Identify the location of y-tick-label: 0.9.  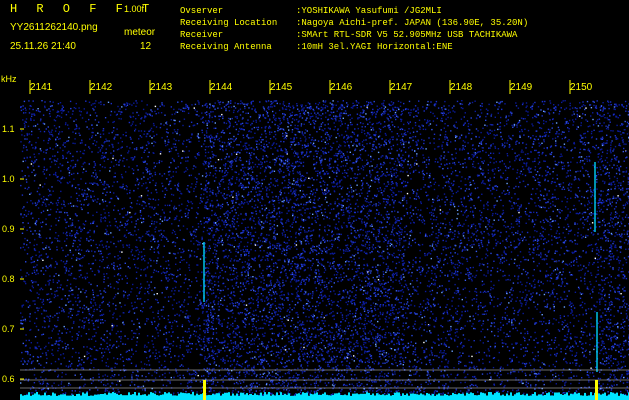
(8, 229).